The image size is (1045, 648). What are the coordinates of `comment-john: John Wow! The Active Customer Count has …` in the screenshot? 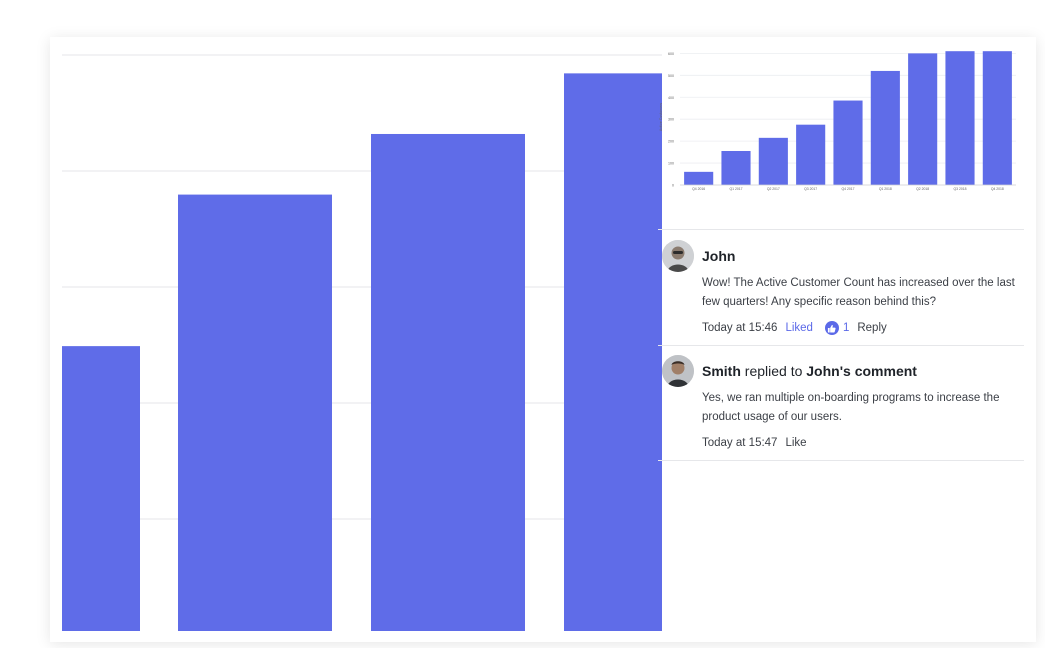 It's located at (843, 292).